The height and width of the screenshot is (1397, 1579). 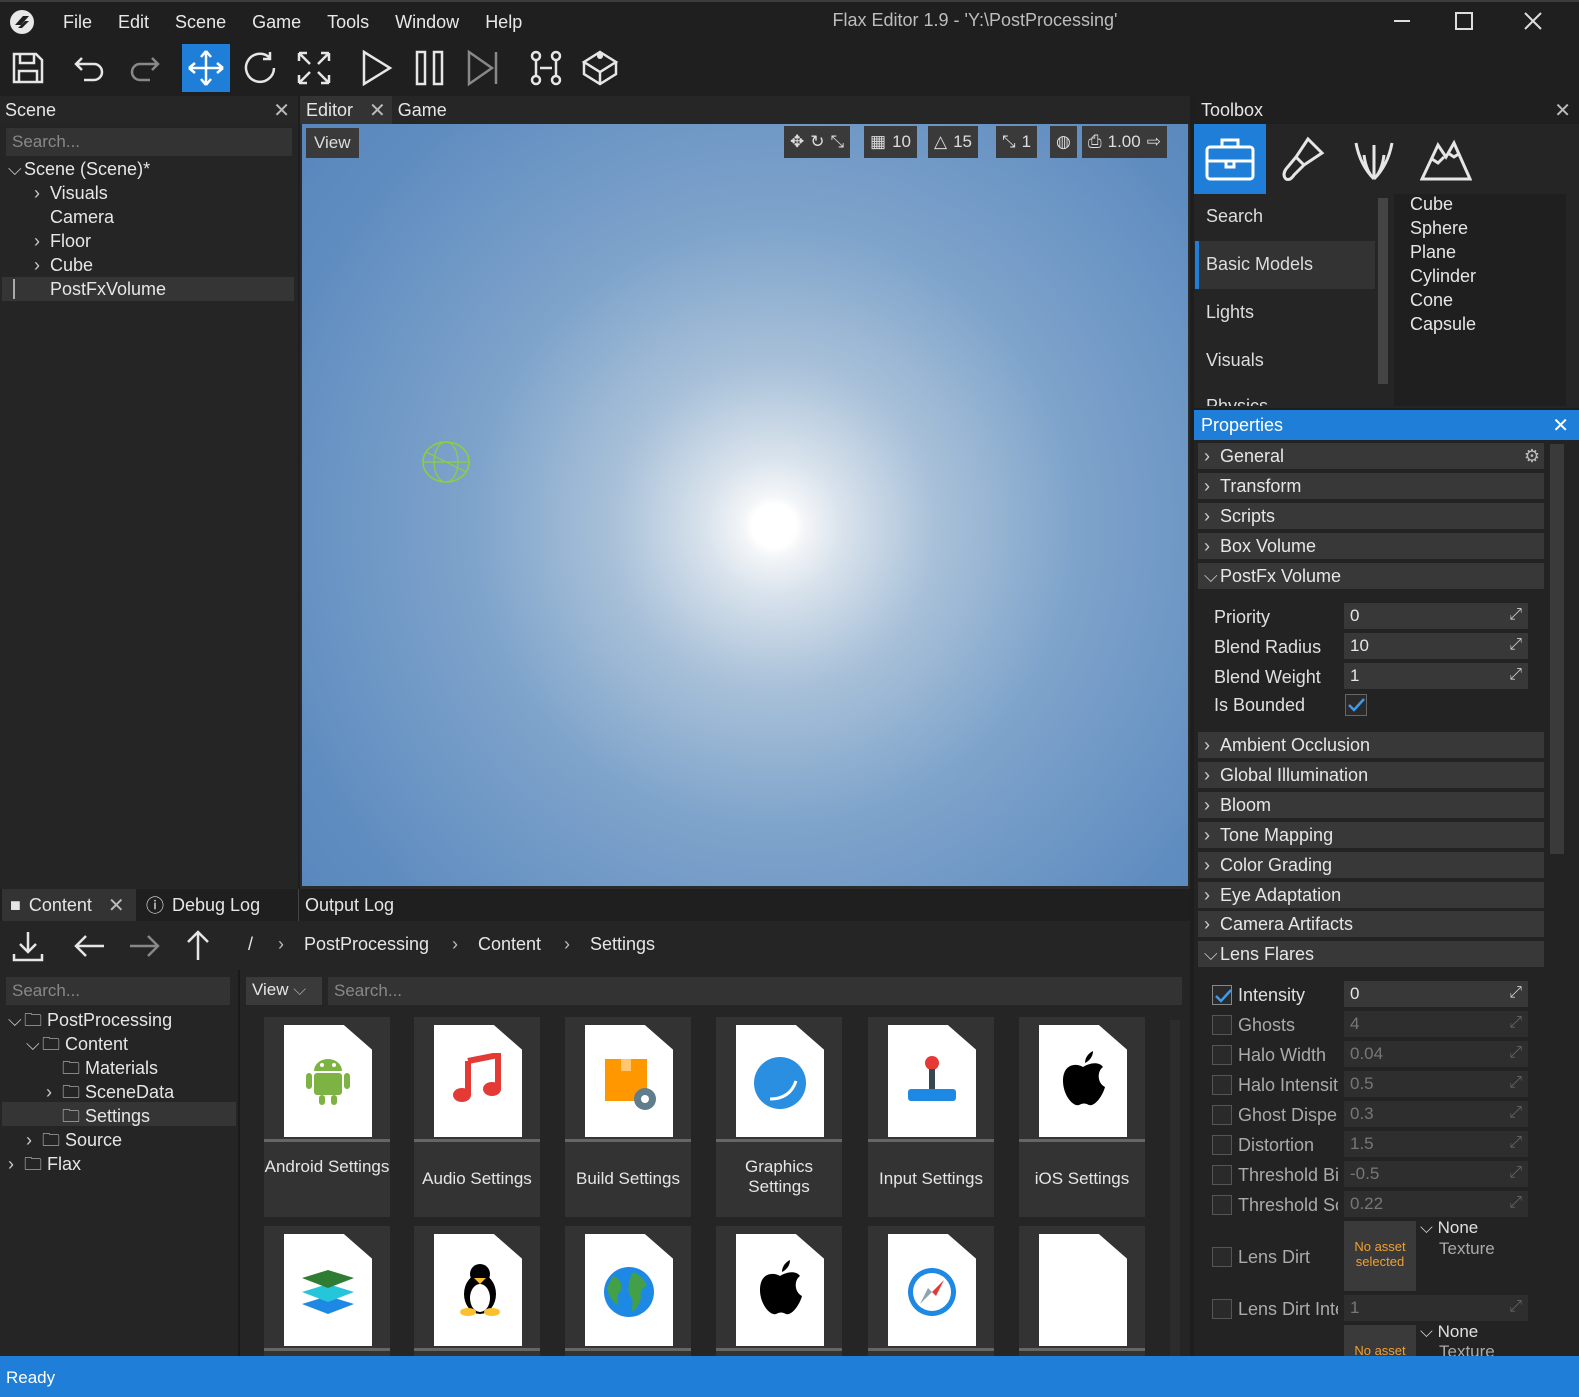 I want to click on scale-snap-button: ⤡ 1, so click(x=1017, y=142).